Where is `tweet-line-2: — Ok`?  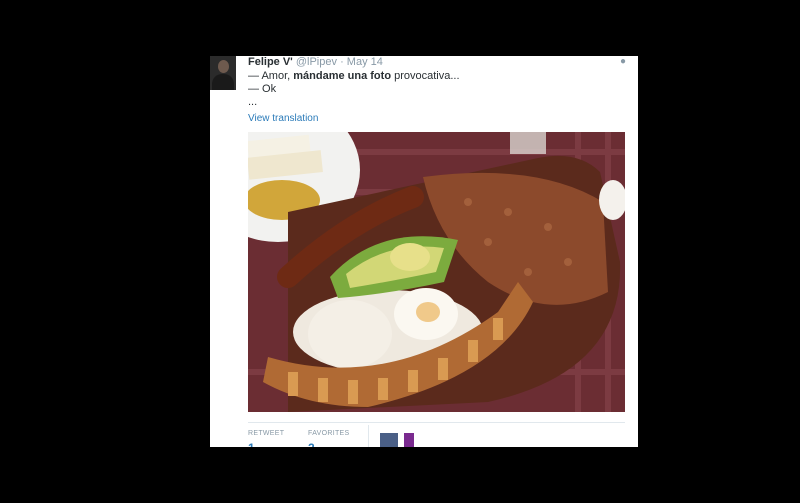
tweet-line-2: — Ok is located at coordinates (262, 89).